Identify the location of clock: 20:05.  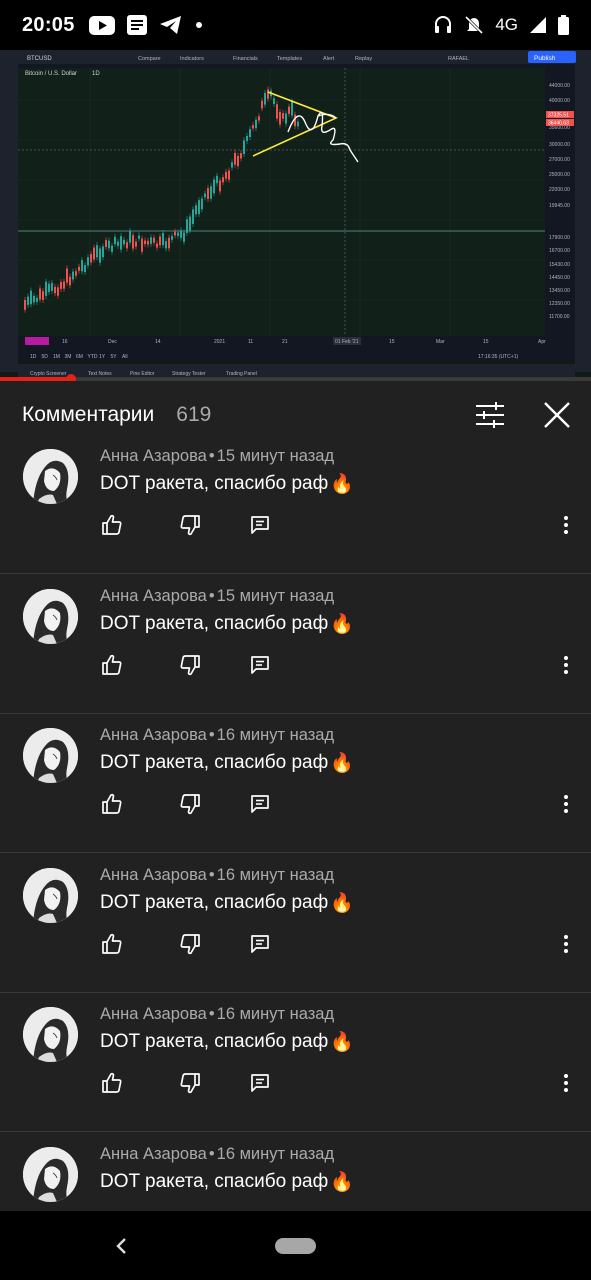
(48, 24).